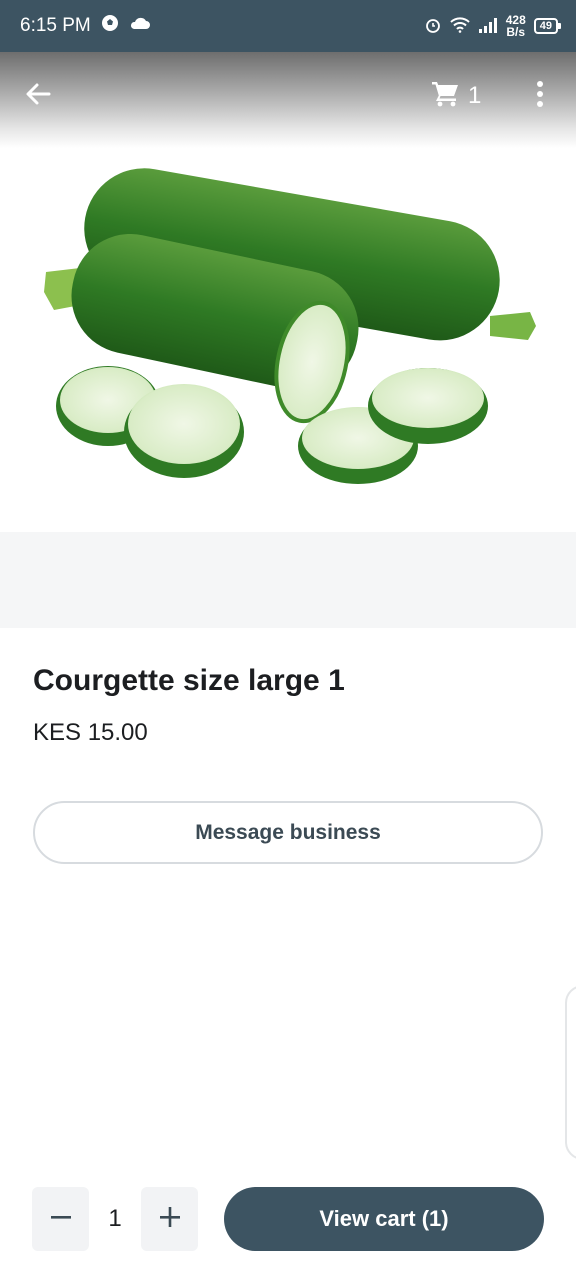 The height and width of the screenshot is (1280, 576). I want to click on minus-icon, so click(61, 1219).